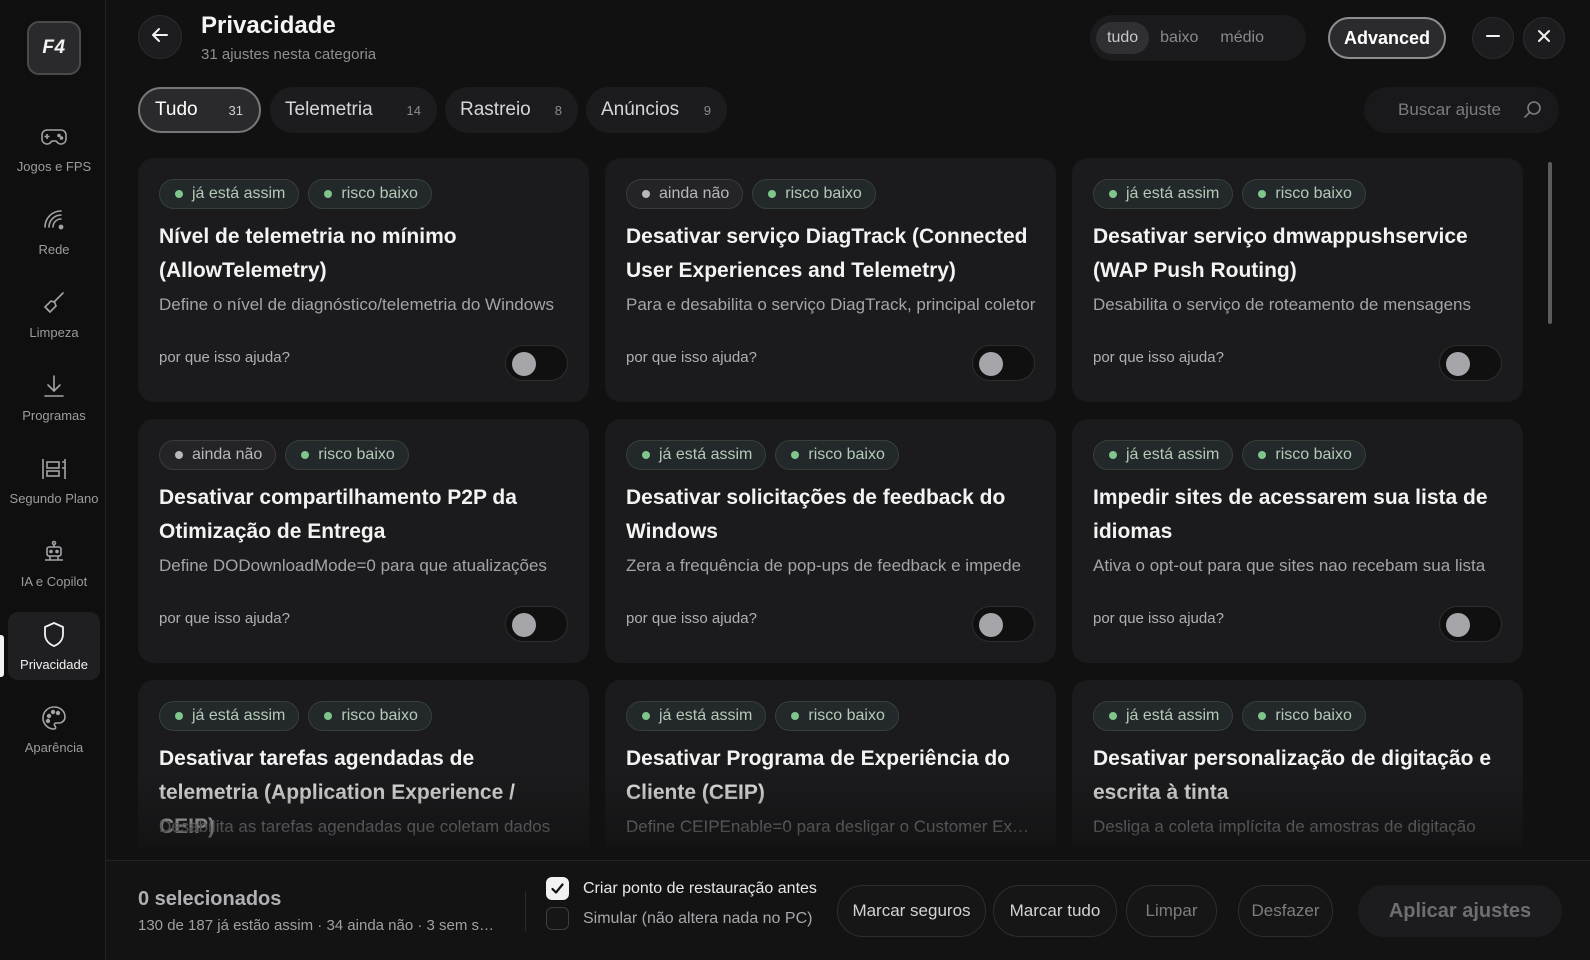  I want to click on search-icon, so click(1533, 112).